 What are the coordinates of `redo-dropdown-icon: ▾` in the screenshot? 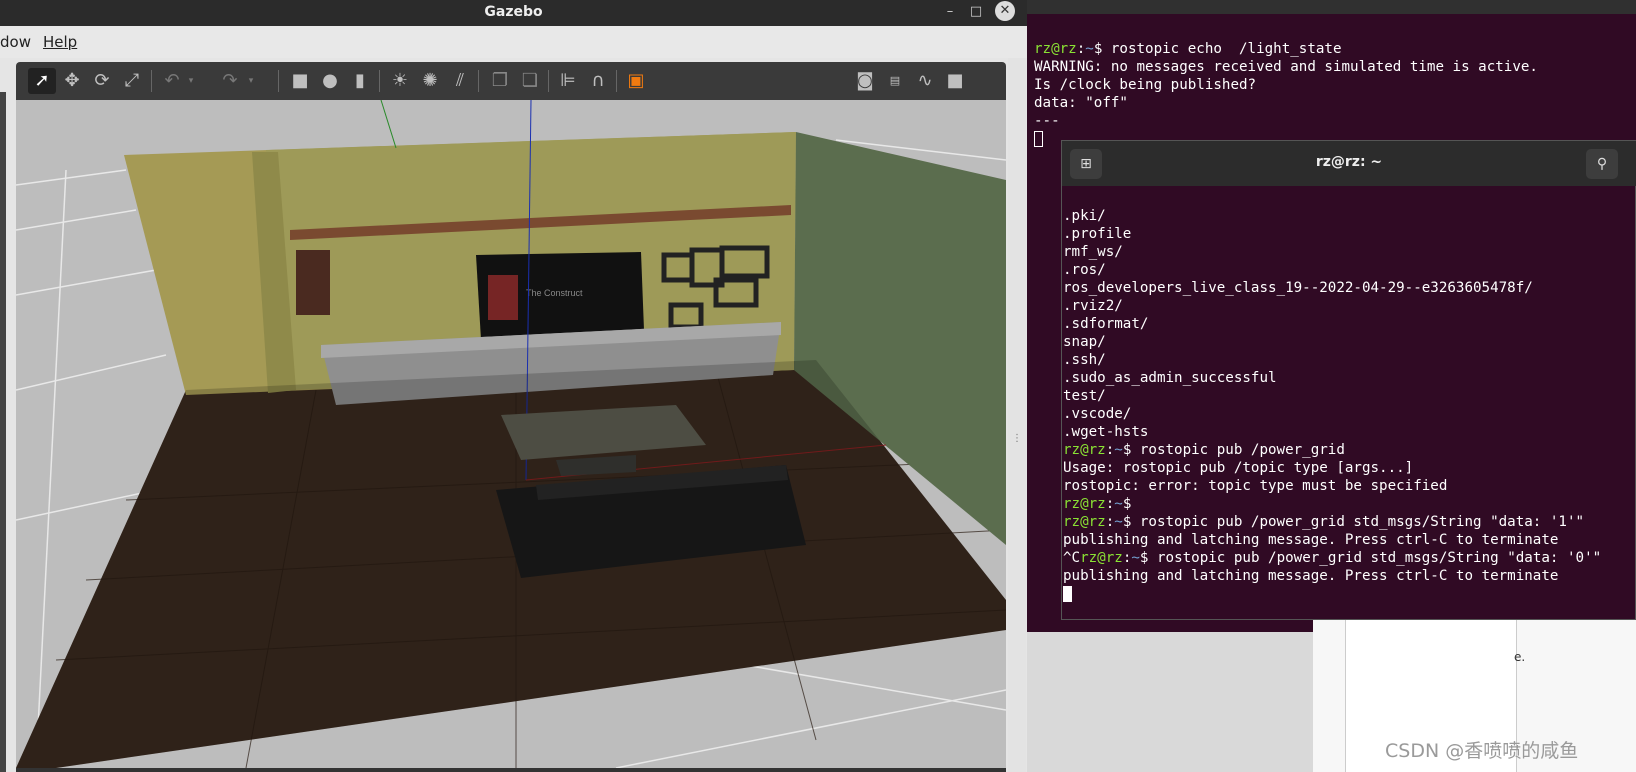 It's located at (251, 81).